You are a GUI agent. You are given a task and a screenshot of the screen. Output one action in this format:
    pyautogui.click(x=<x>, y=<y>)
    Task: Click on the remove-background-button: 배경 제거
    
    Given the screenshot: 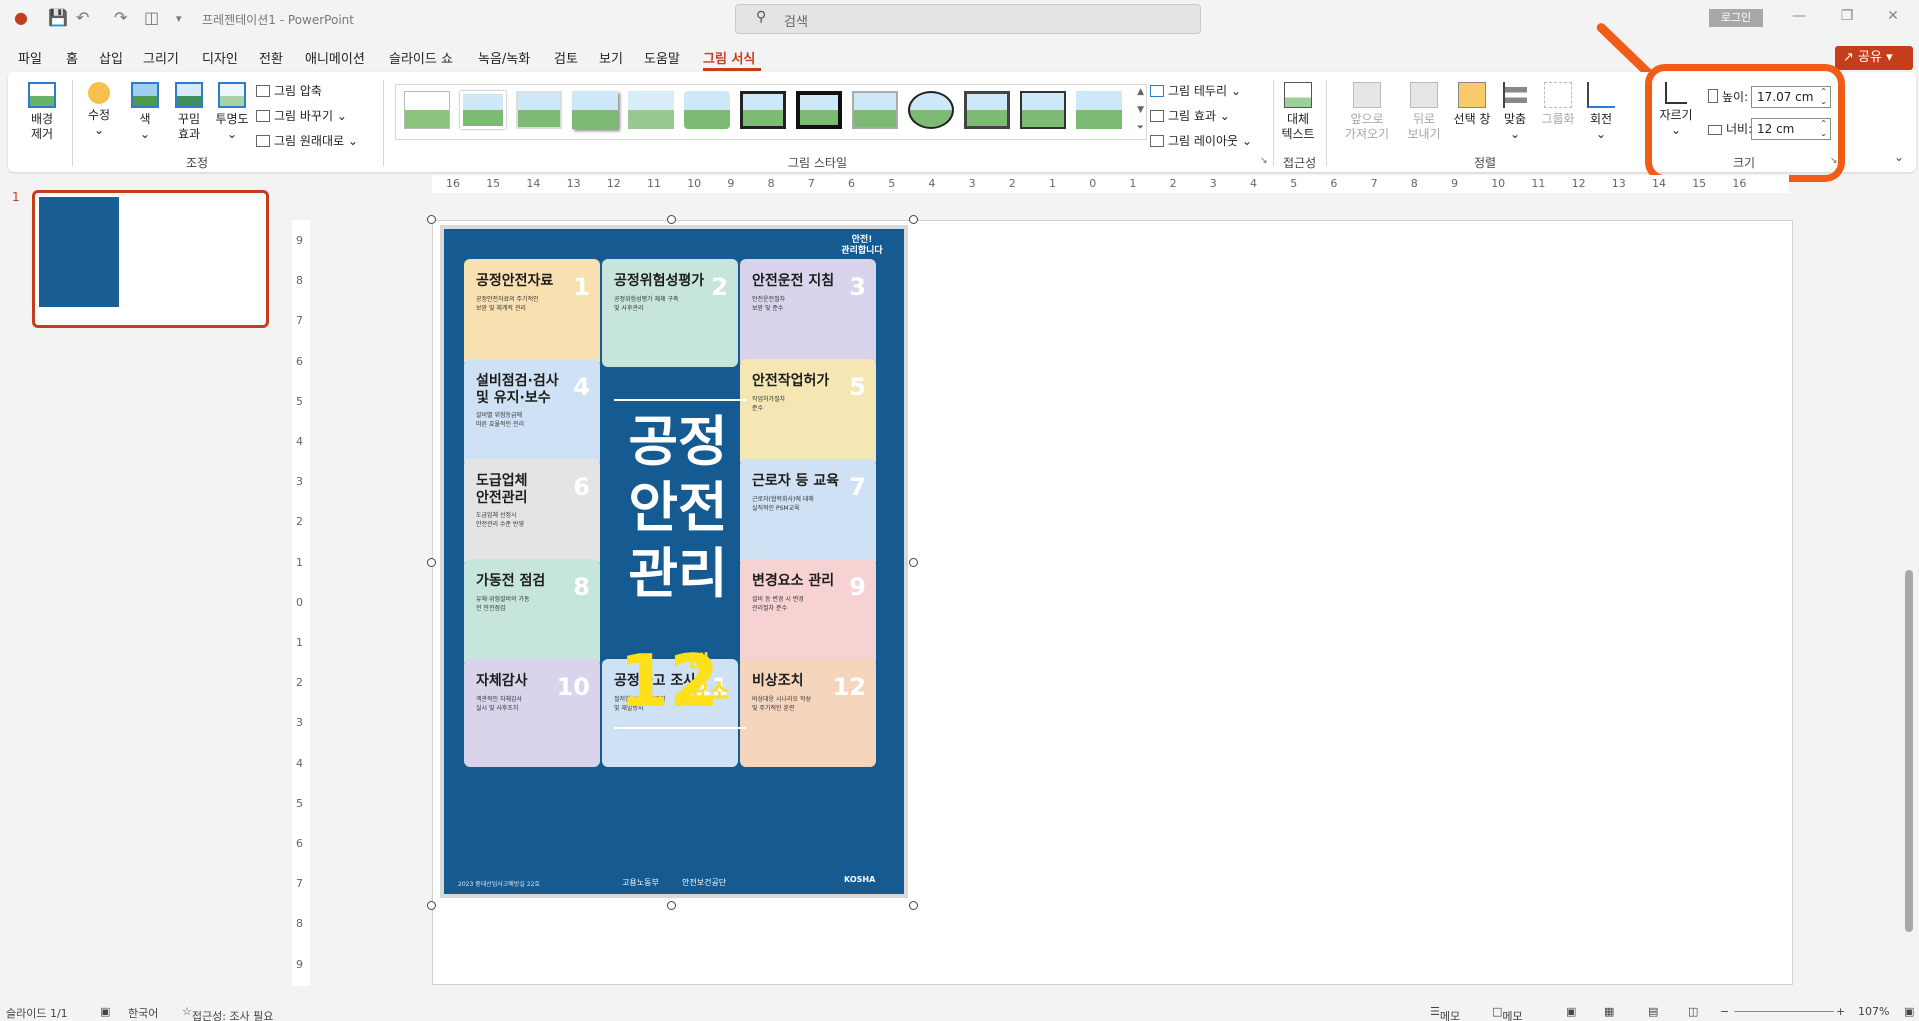 What is the action you would take?
    pyautogui.click(x=42, y=112)
    